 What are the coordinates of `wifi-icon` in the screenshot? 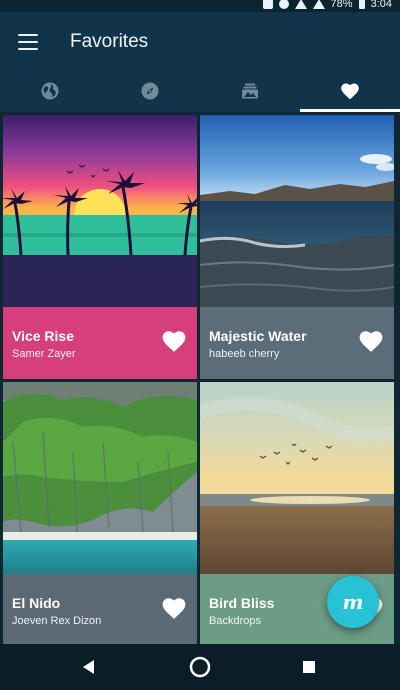 It's located at (300, 4).